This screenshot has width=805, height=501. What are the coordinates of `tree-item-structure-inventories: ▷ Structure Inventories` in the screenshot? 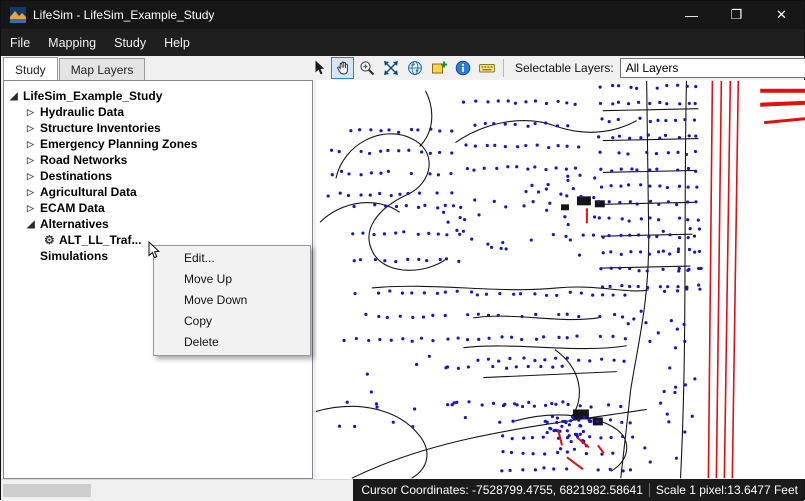 It's located at (158, 128).